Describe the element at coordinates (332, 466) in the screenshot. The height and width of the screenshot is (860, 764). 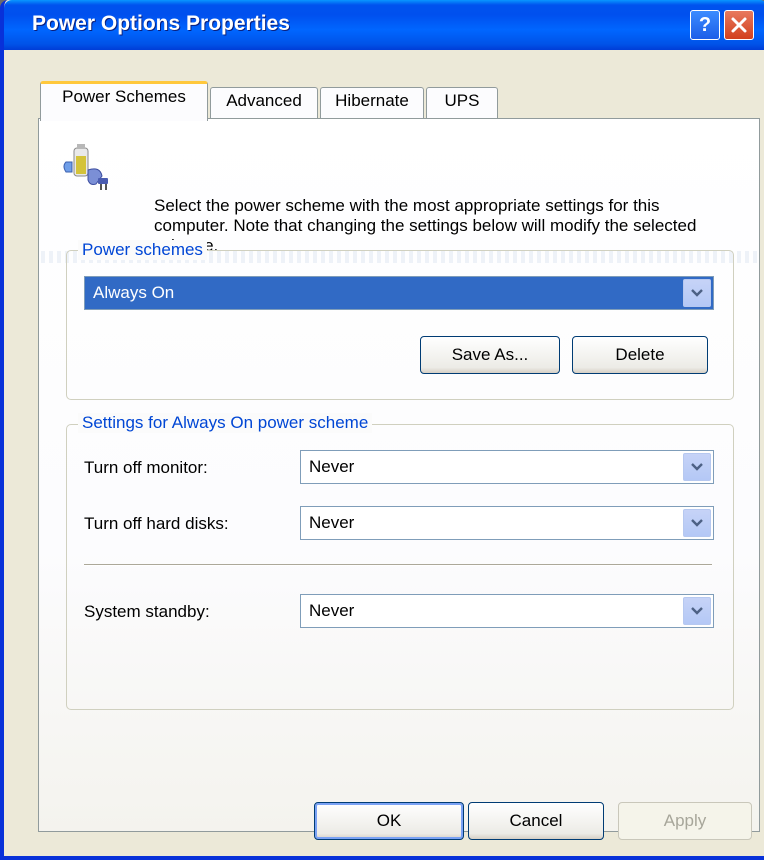
I see `monitor-value: Never` at that location.